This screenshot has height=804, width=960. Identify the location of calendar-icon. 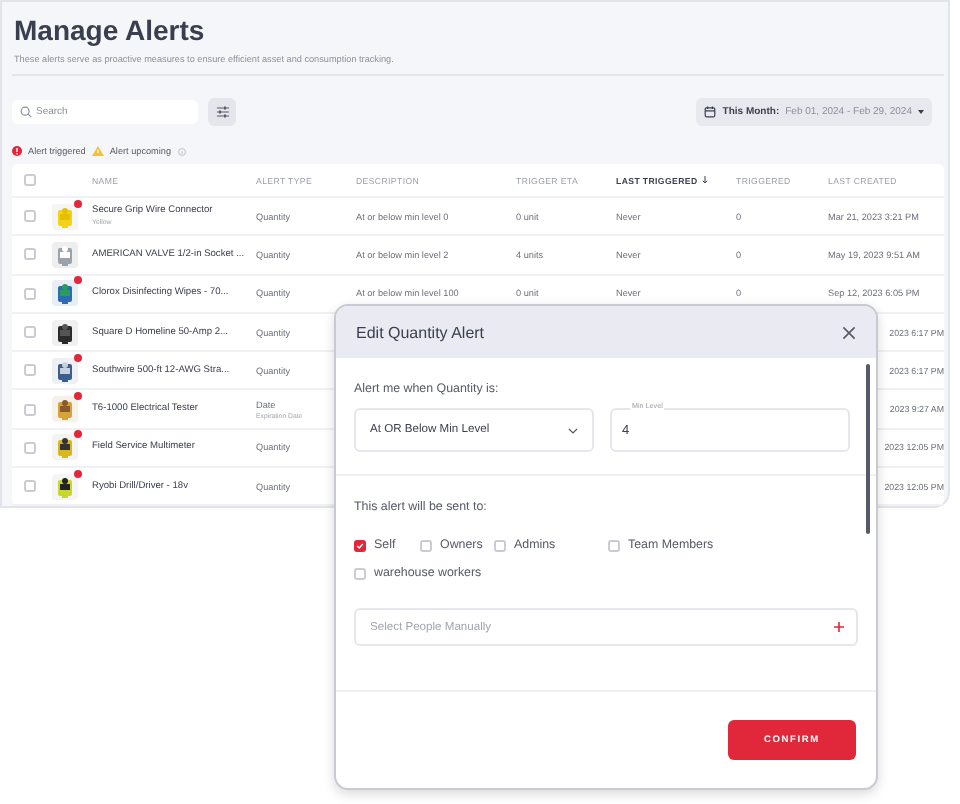
(710, 112).